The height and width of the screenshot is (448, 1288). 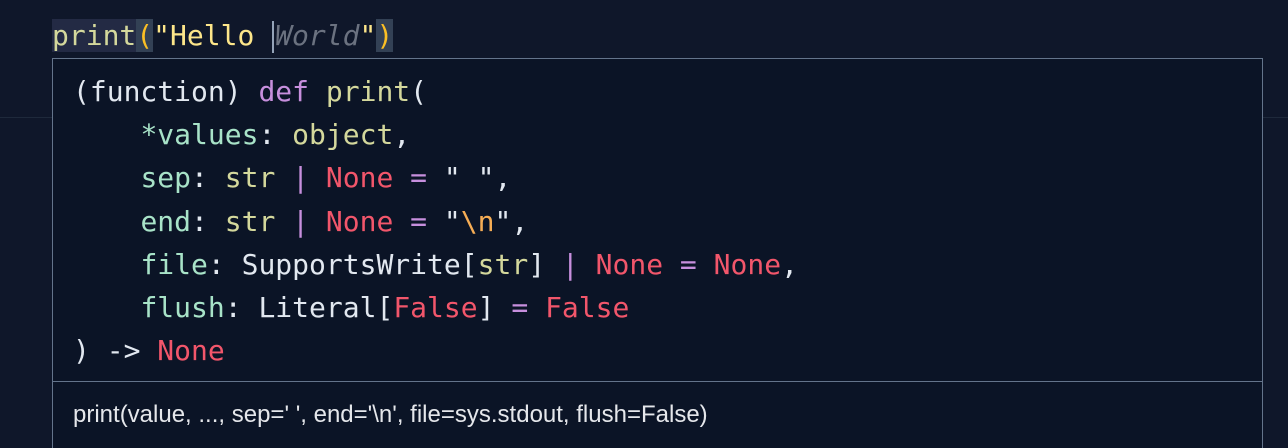 What do you see at coordinates (191, 351) in the screenshot?
I see `return-type: None` at bounding box center [191, 351].